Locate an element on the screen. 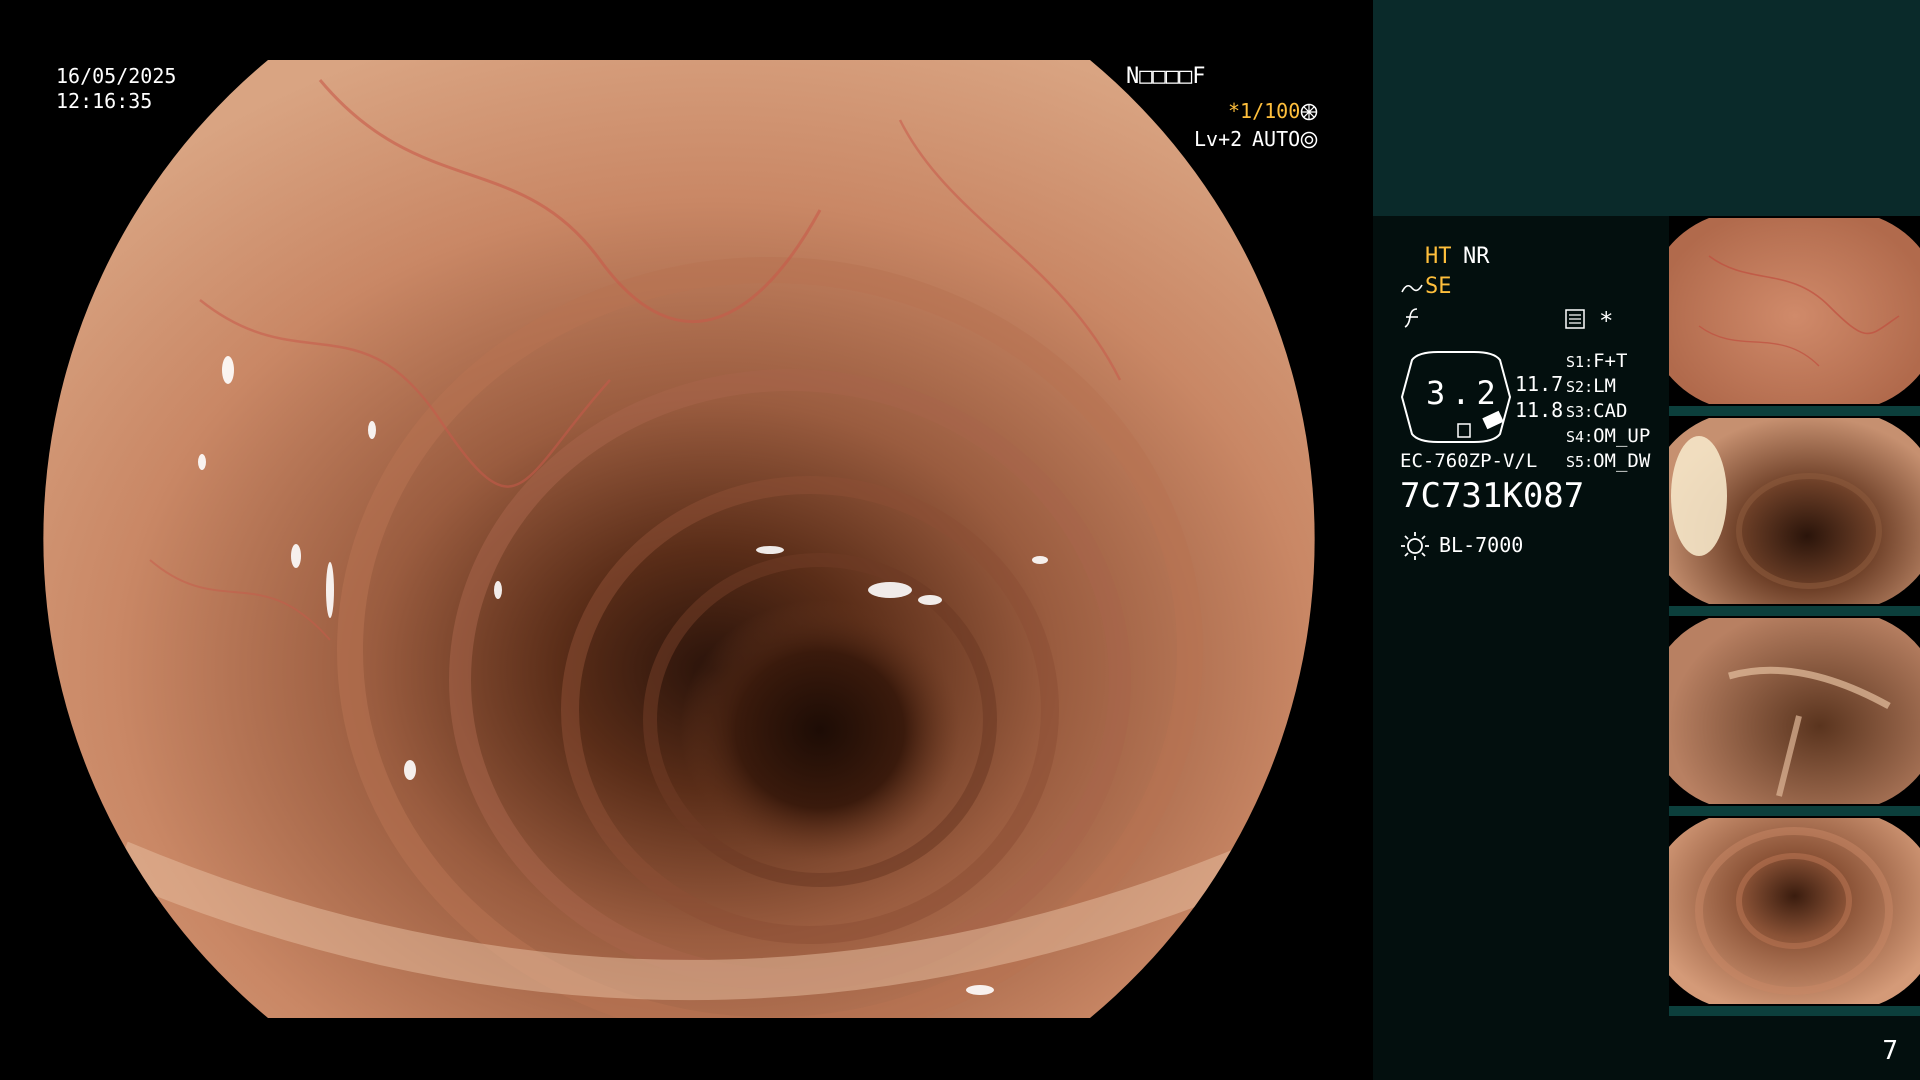 This screenshot has width=1920, height=1080. zoom-value-lower: 11.8 is located at coordinates (1539, 410).